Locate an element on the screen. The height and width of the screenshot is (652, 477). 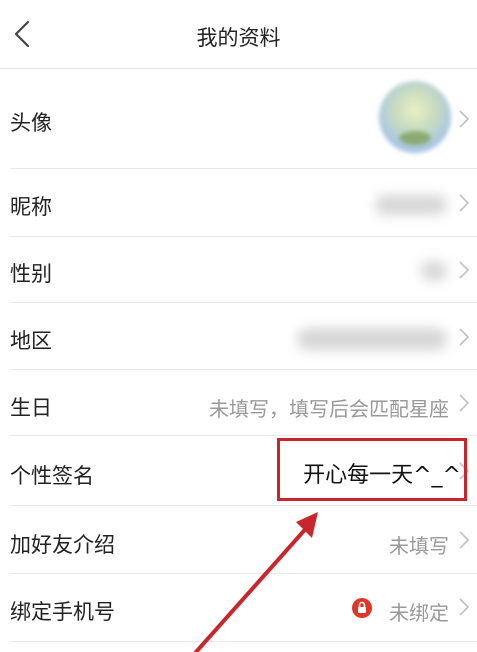
birthday-value: 未填写，填写后会匹配星座 is located at coordinates (329, 409).